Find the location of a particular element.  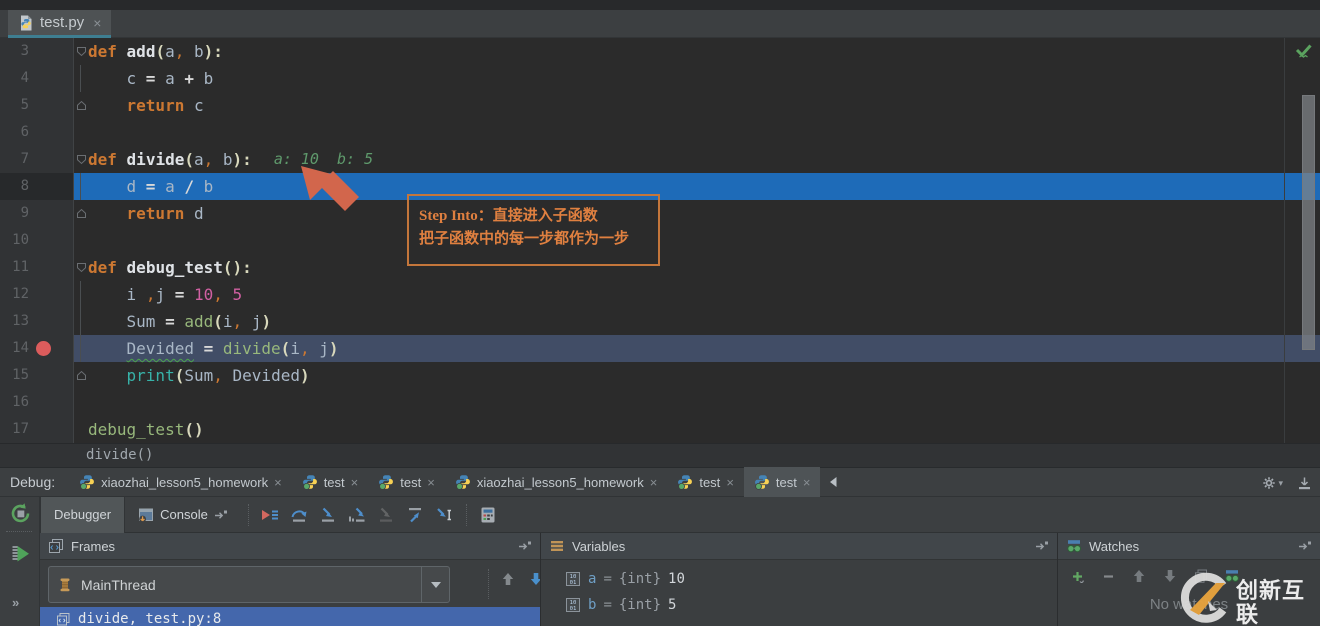

code-line-6: 6 is located at coordinates (660, 132).